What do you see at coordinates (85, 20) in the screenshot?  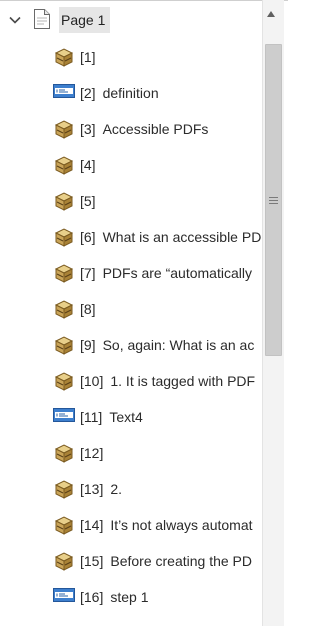 I see `page-node-label: Page 1` at bounding box center [85, 20].